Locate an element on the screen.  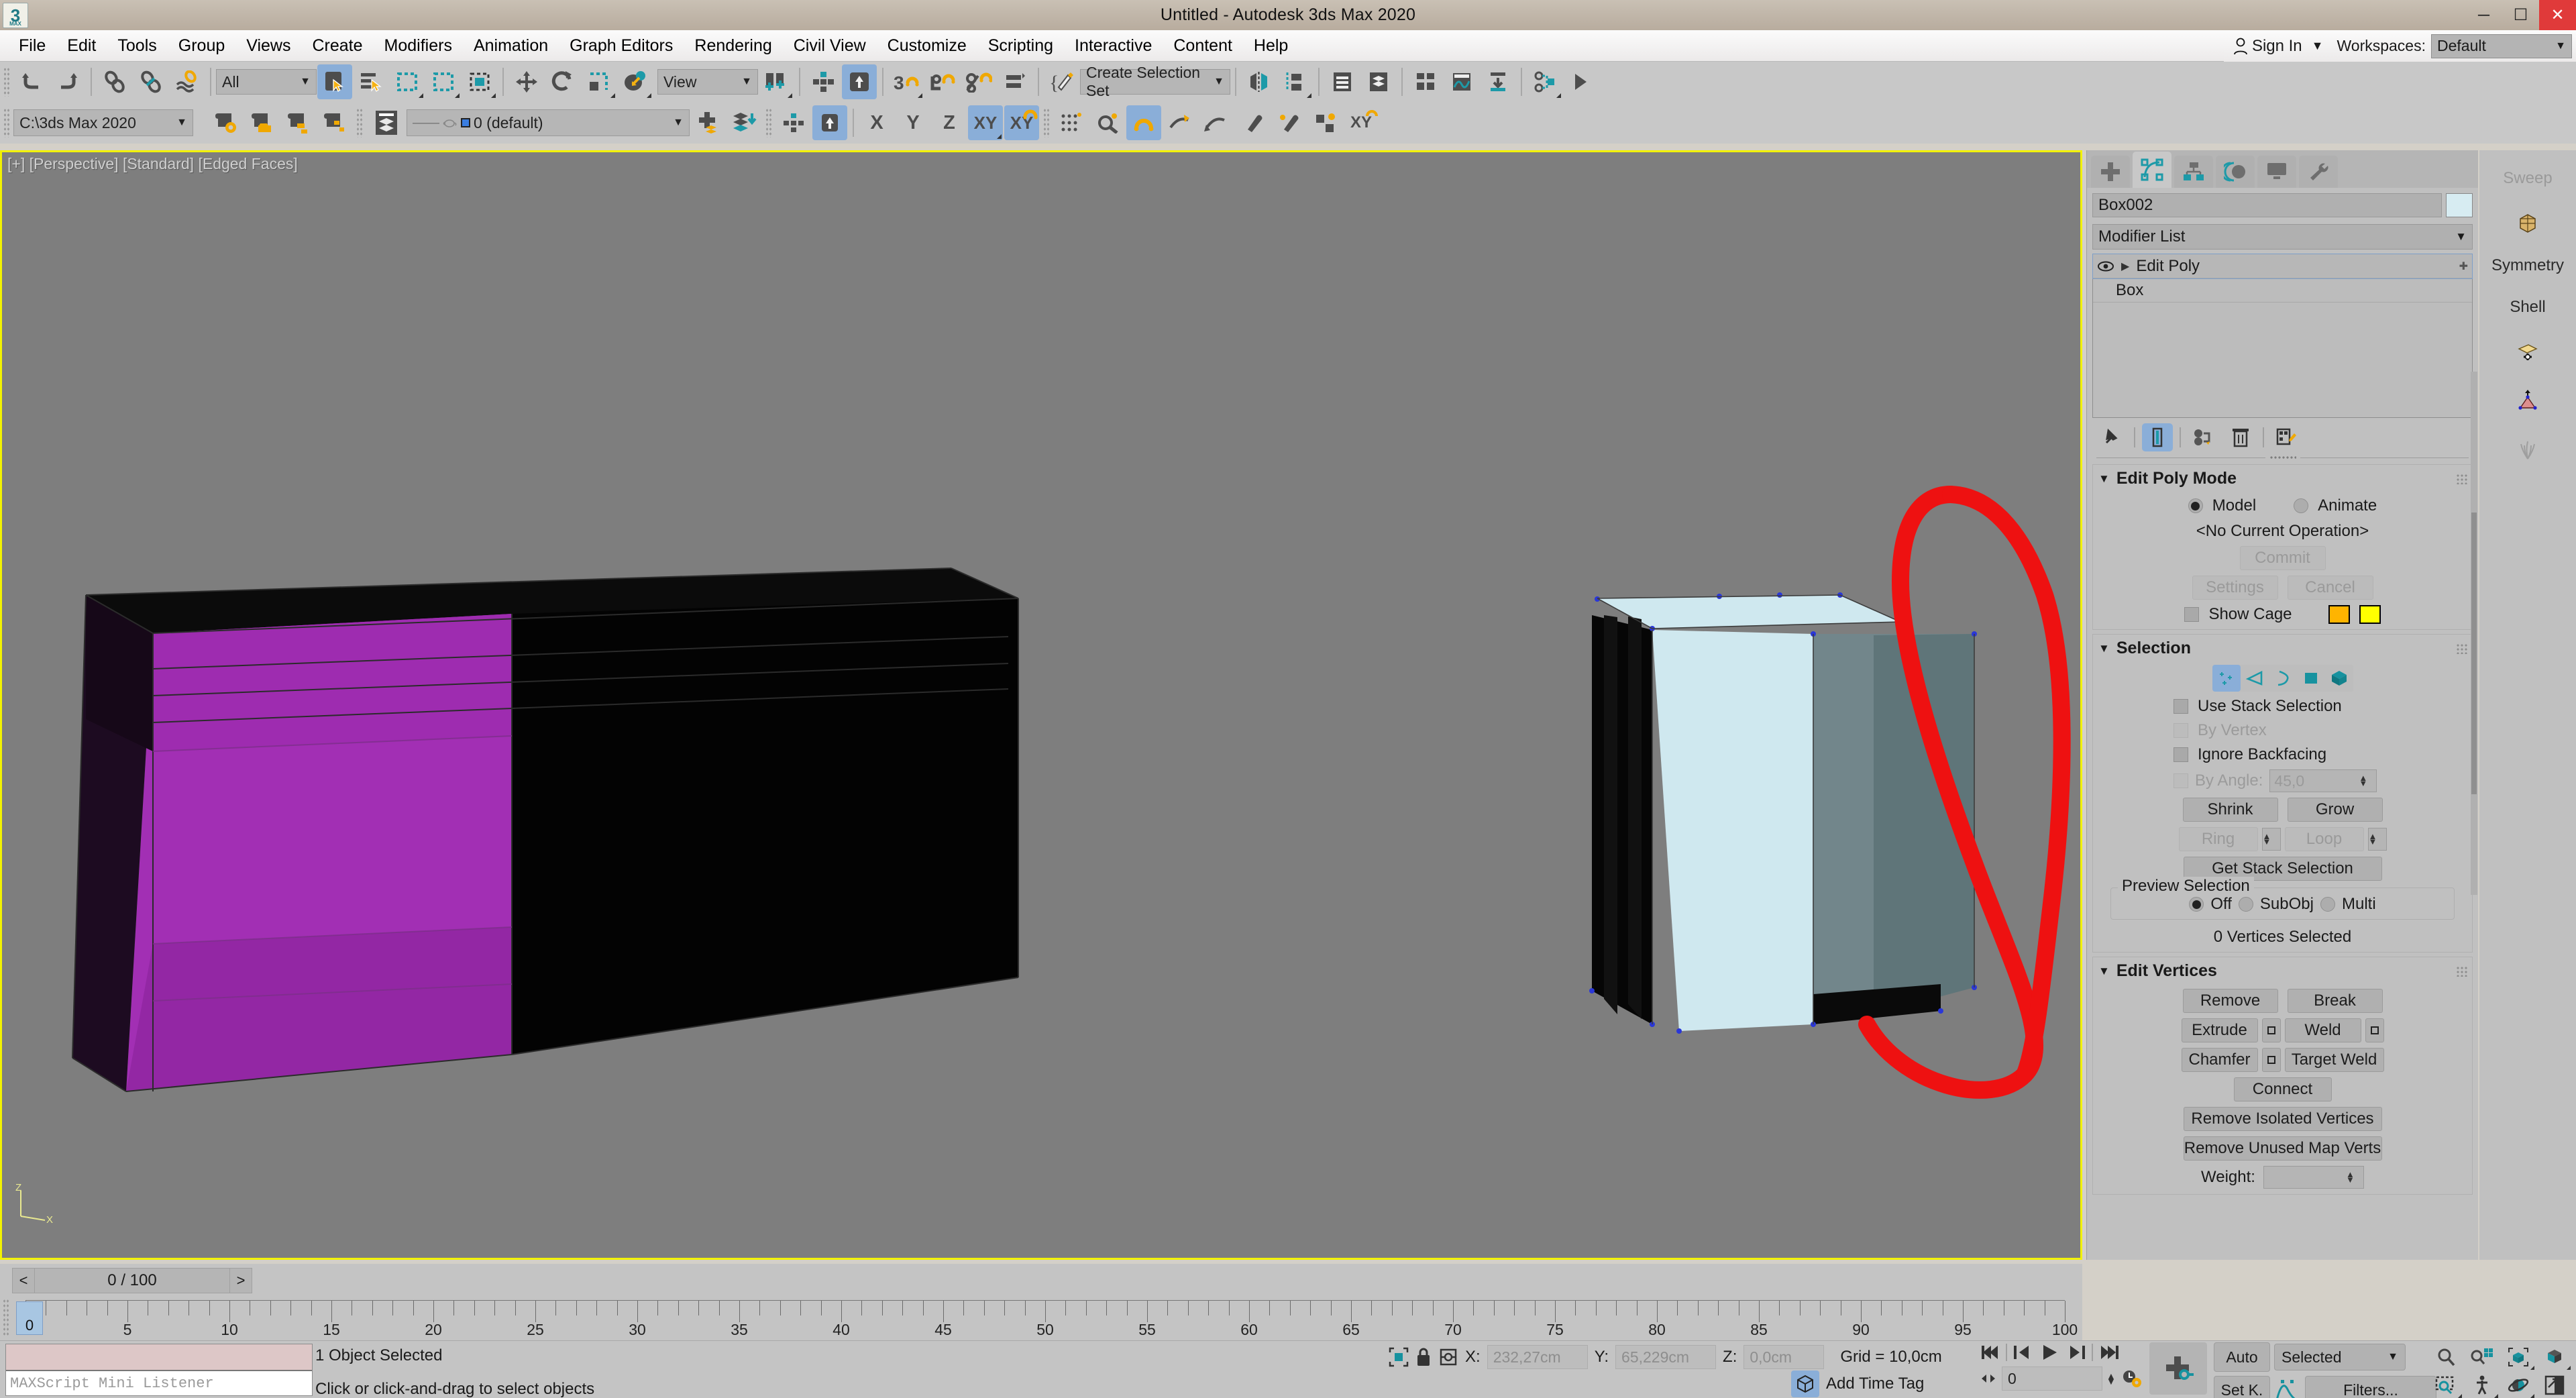
menu-civil-view: Civil View is located at coordinates (830, 46).